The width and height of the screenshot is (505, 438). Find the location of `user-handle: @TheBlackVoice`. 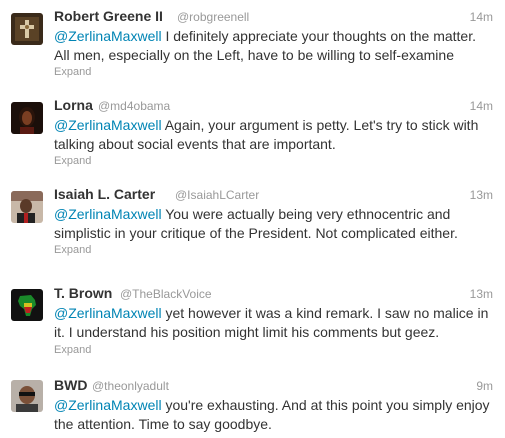

user-handle: @TheBlackVoice is located at coordinates (166, 294).